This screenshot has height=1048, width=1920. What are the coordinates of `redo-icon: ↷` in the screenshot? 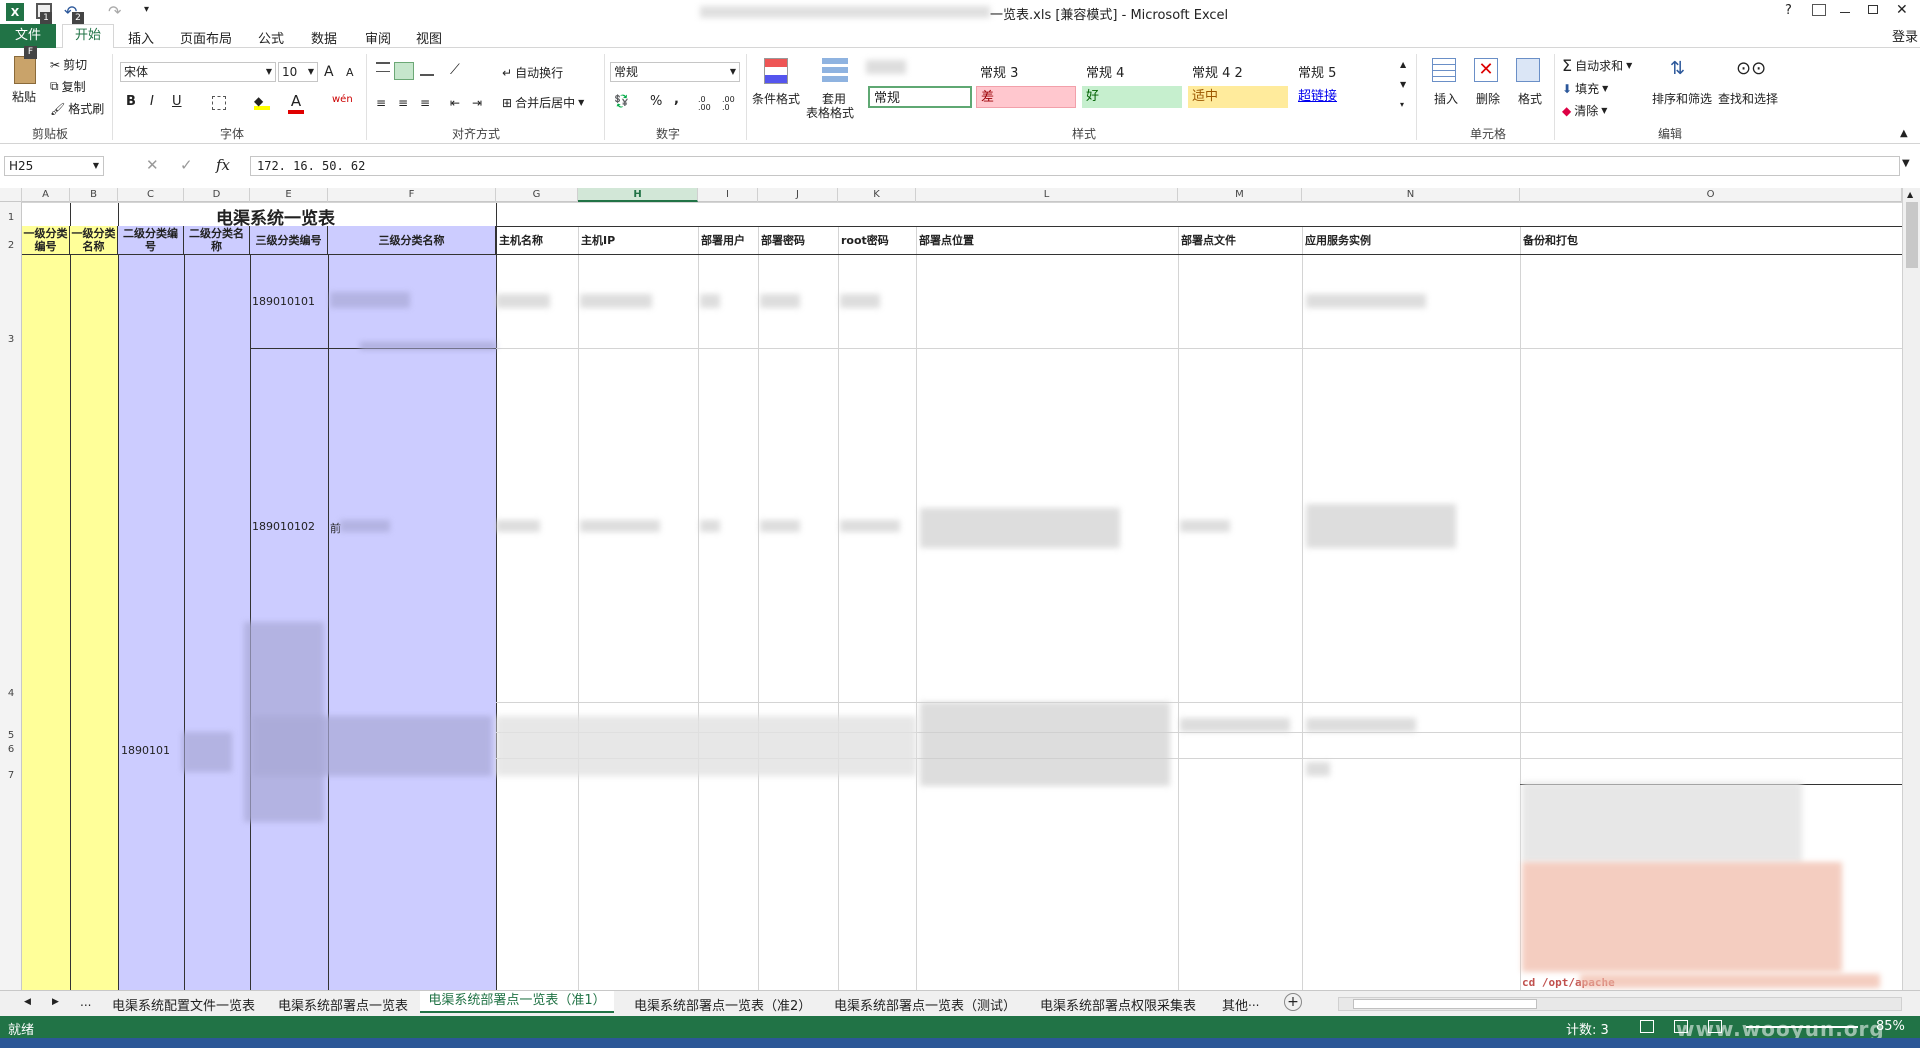 It's located at (114, 11).